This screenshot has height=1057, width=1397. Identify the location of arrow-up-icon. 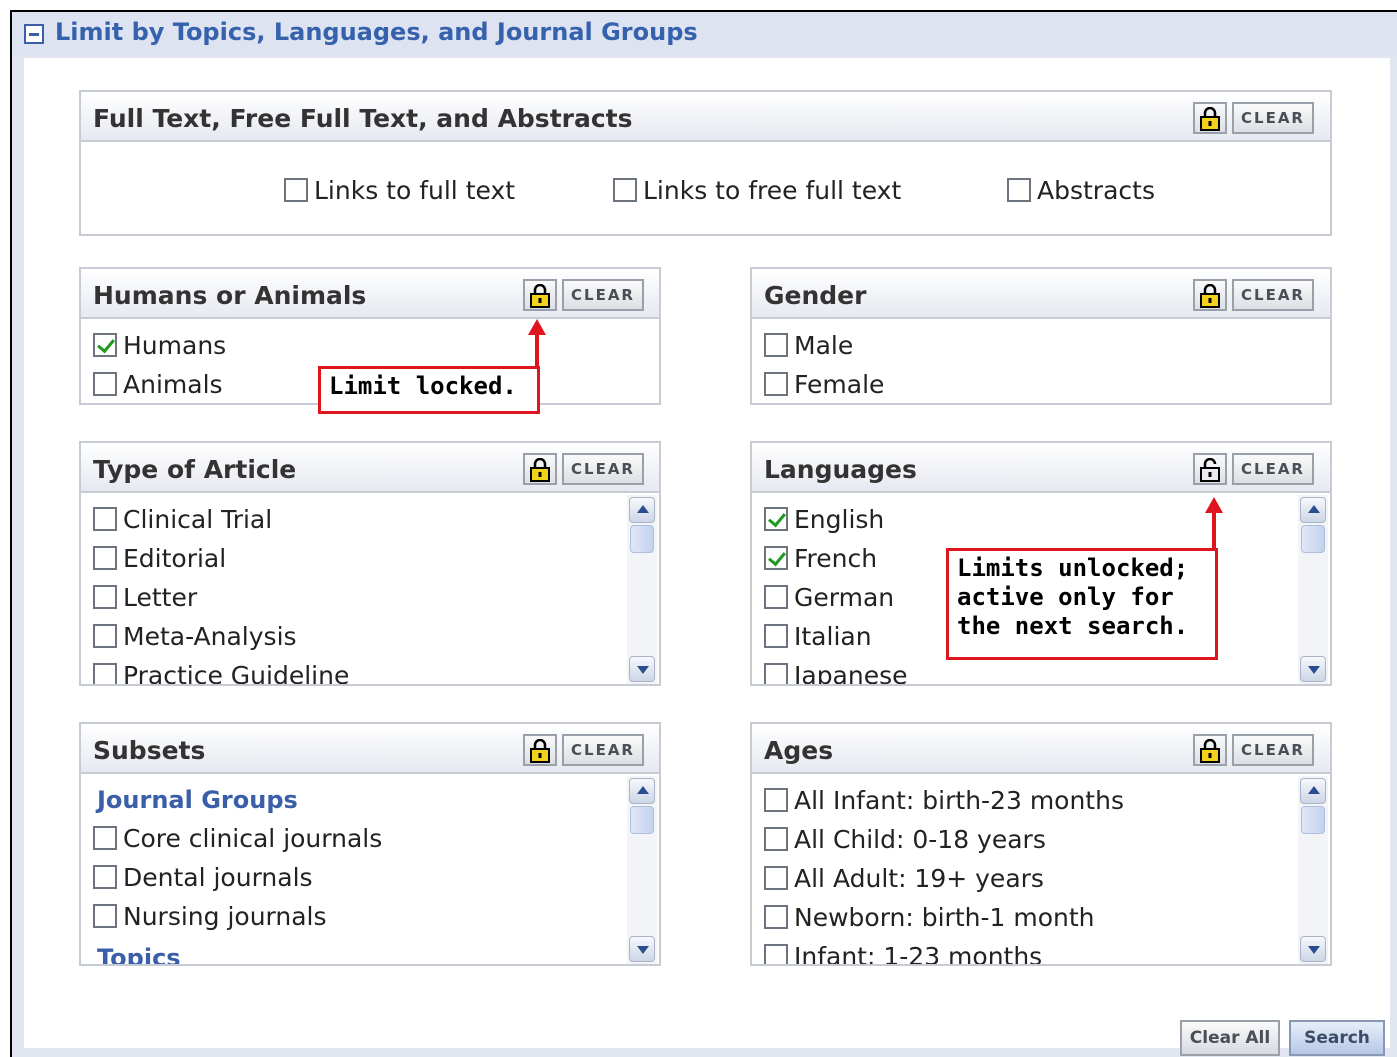
(1214, 505).